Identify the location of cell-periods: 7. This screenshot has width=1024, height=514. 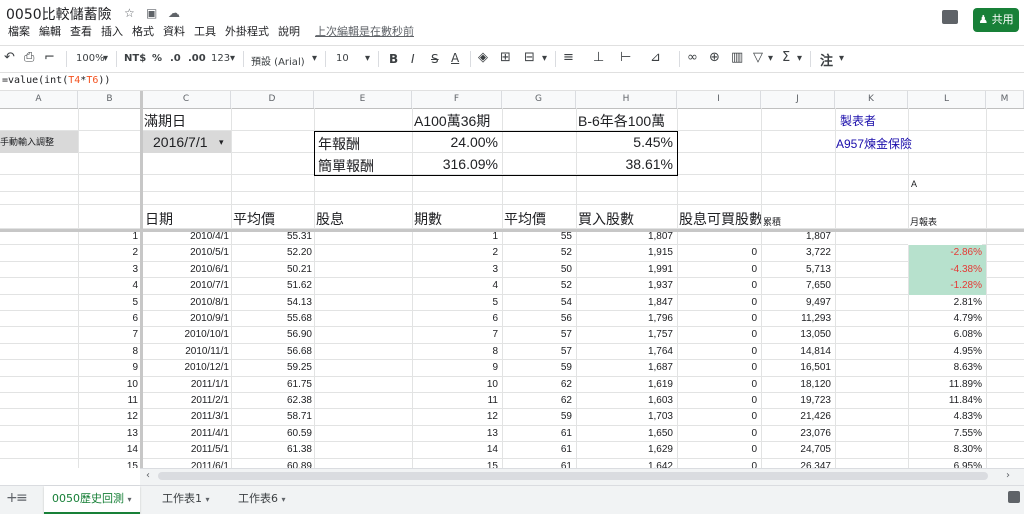
(455, 336).